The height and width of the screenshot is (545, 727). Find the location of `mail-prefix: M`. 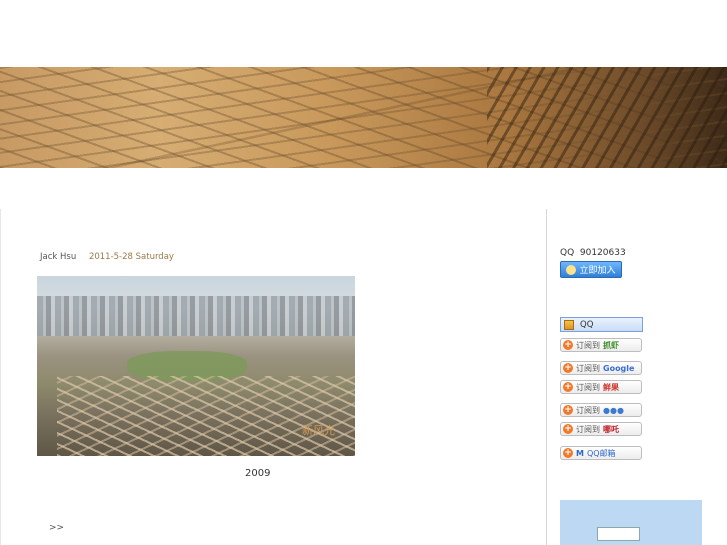

mail-prefix: M is located at coordinates (580, 453).